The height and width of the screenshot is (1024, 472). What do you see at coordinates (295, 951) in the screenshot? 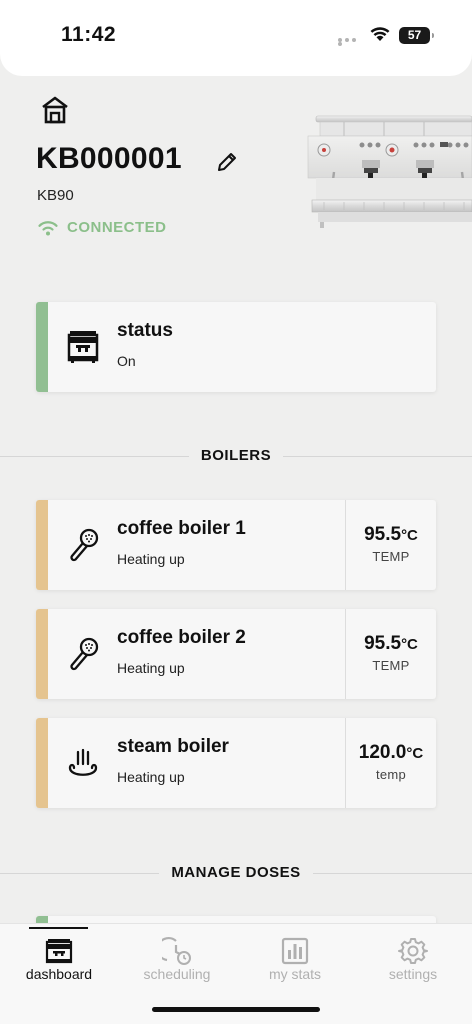
I see `bar-chart-icon` at bounding box center [295, 951].